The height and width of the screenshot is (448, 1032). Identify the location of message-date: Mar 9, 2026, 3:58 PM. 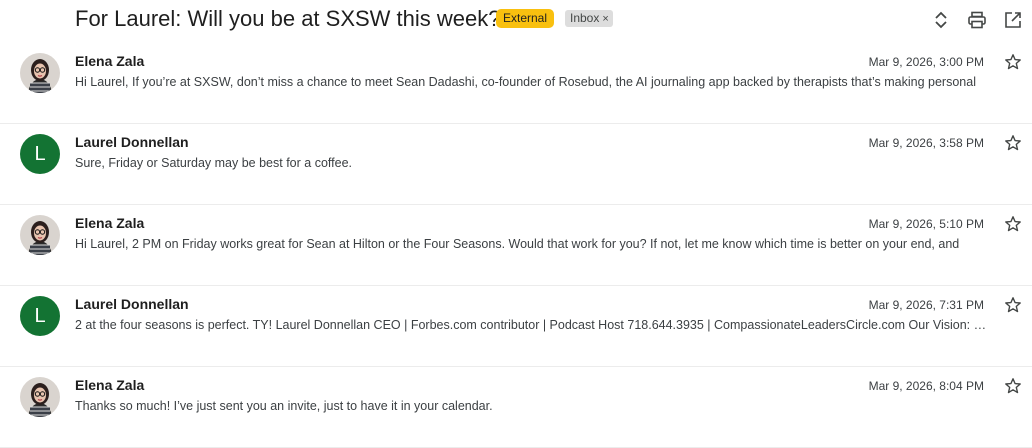
(926, 143).